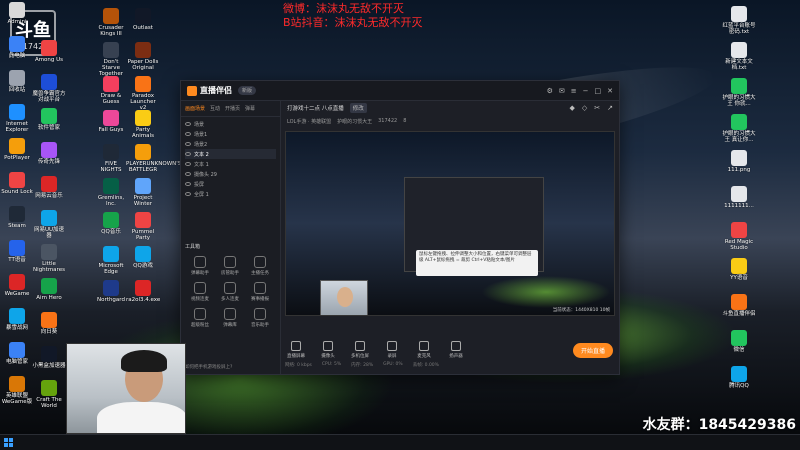 The height and width of the screenshot is (450, 800). I want to click on tool-item: 房管助手, so click(230, 266).